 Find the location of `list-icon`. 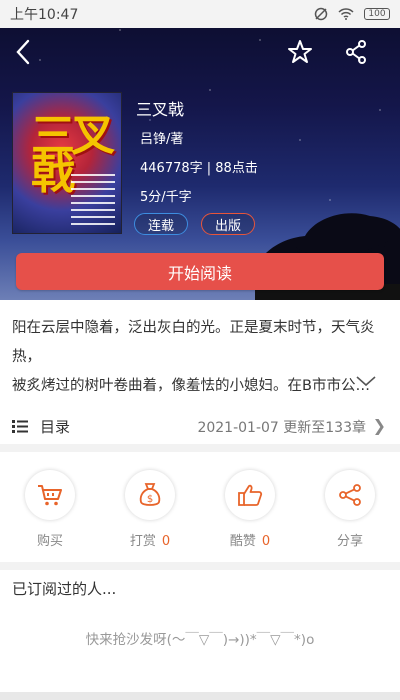

list-icon is located at coordinates (20, 426).